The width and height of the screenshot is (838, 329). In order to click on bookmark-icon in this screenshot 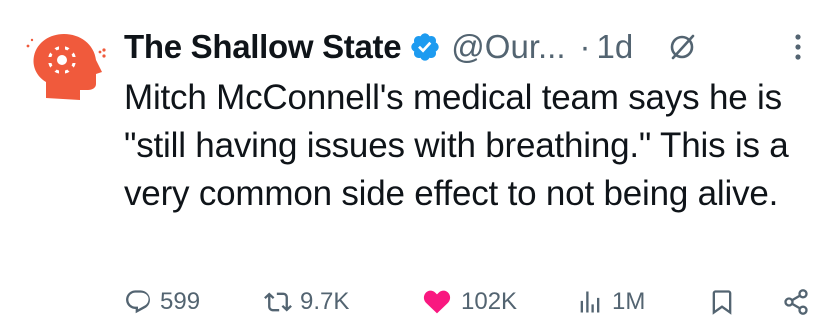, I will do `click(722, 302)`.